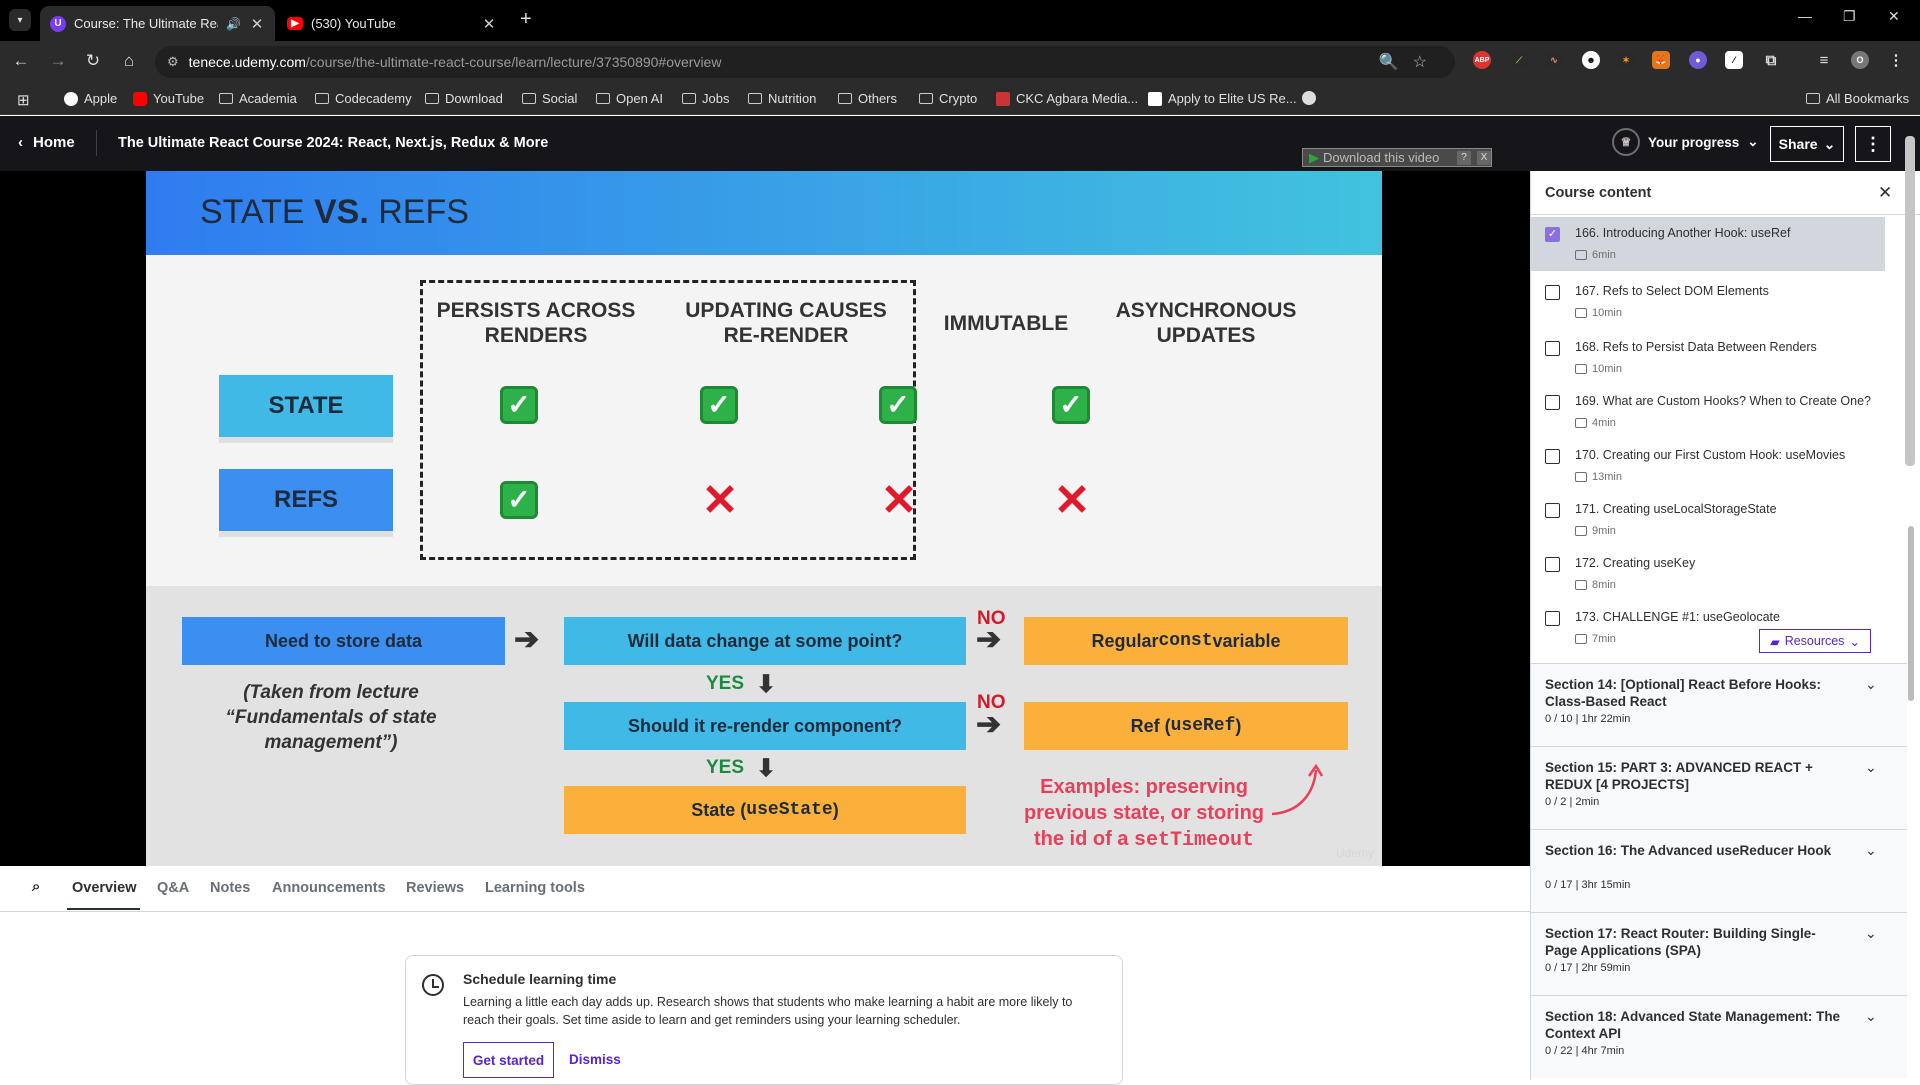 The height and width of the screenshot is (1085, 1920). What do you see at coordinates (1685, 142) in the screenshot?
I see `progress-dropdown: ♕ Your progress ⌄` at bounding box center [1685, 142].